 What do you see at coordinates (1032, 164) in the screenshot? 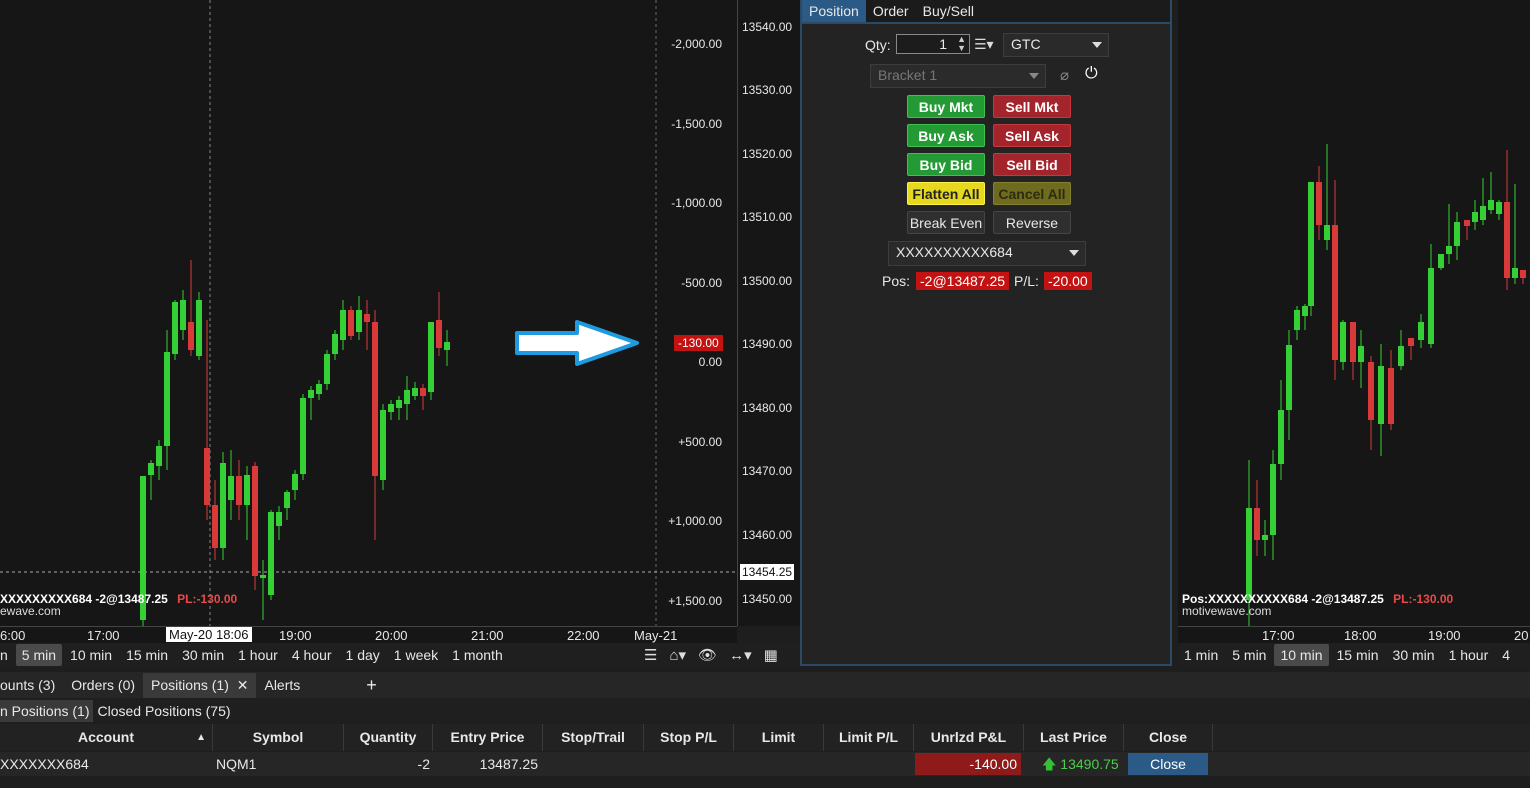
I see `sell-bid-button: Sell Bid` at bounding box center [1032, 164].